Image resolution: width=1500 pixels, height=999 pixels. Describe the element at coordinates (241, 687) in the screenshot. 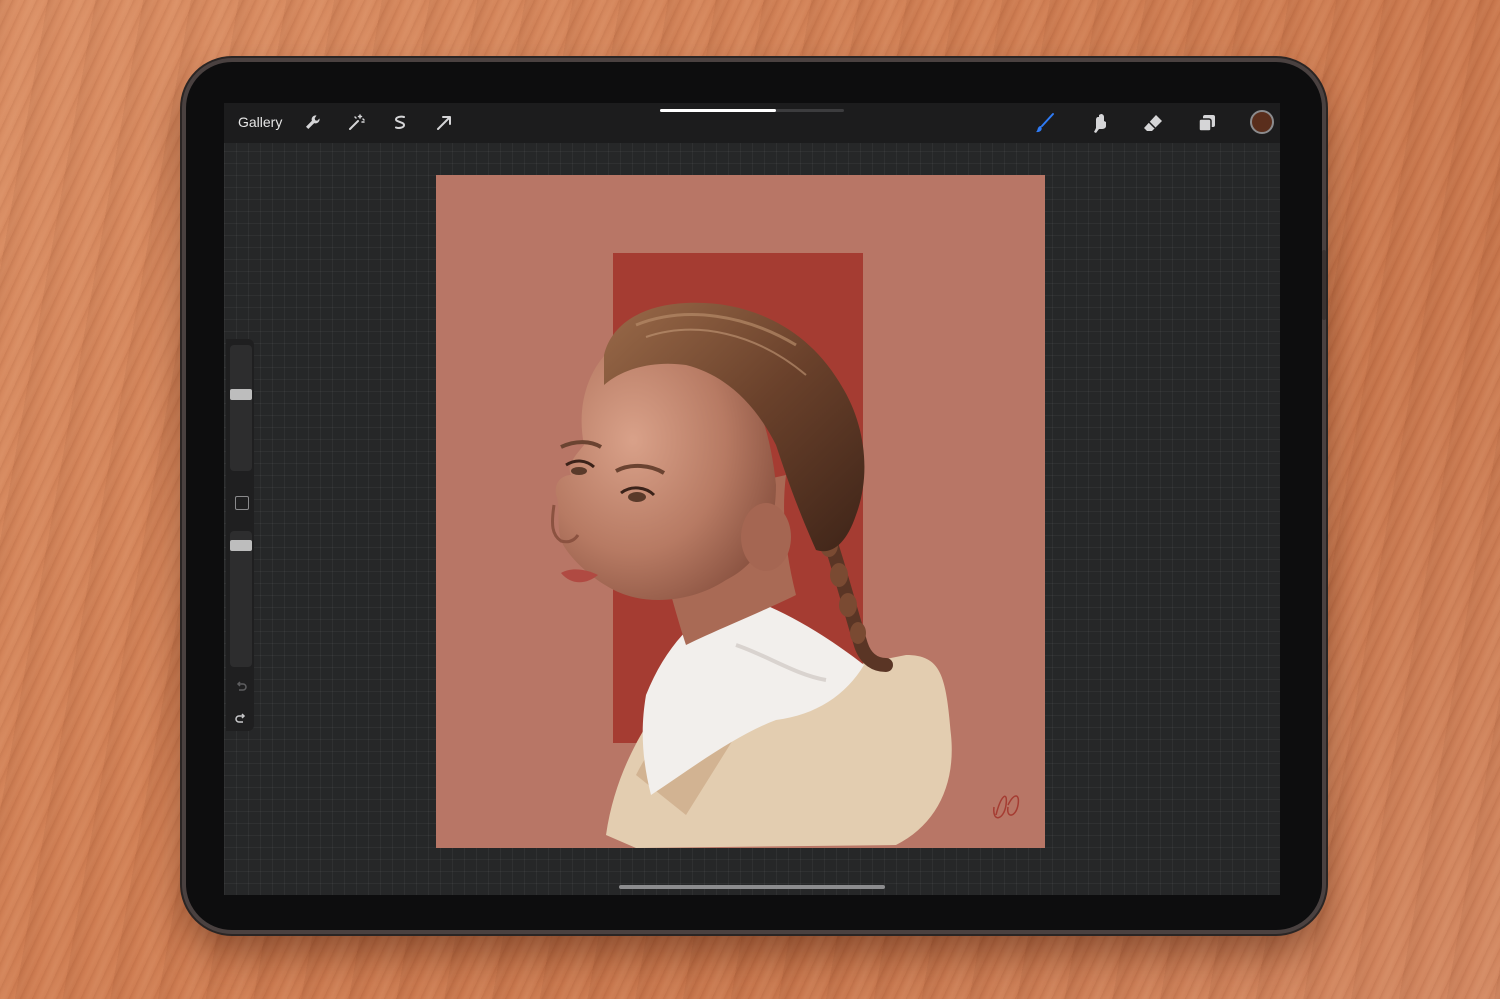

I see `undo-icon` at that location.